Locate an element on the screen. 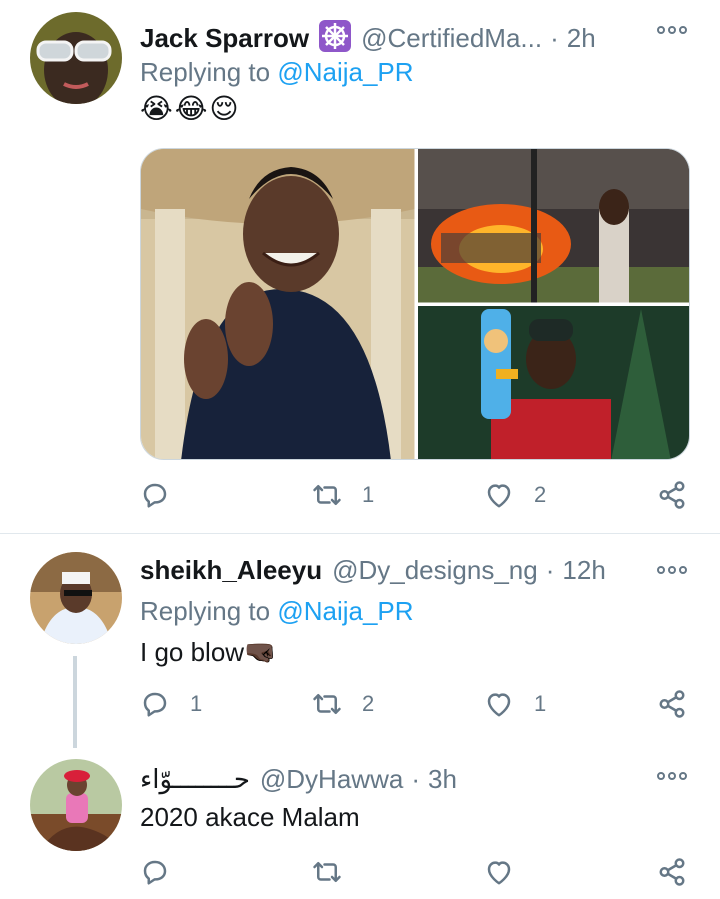  like-button: 1 is located at coordinates (515, 704).